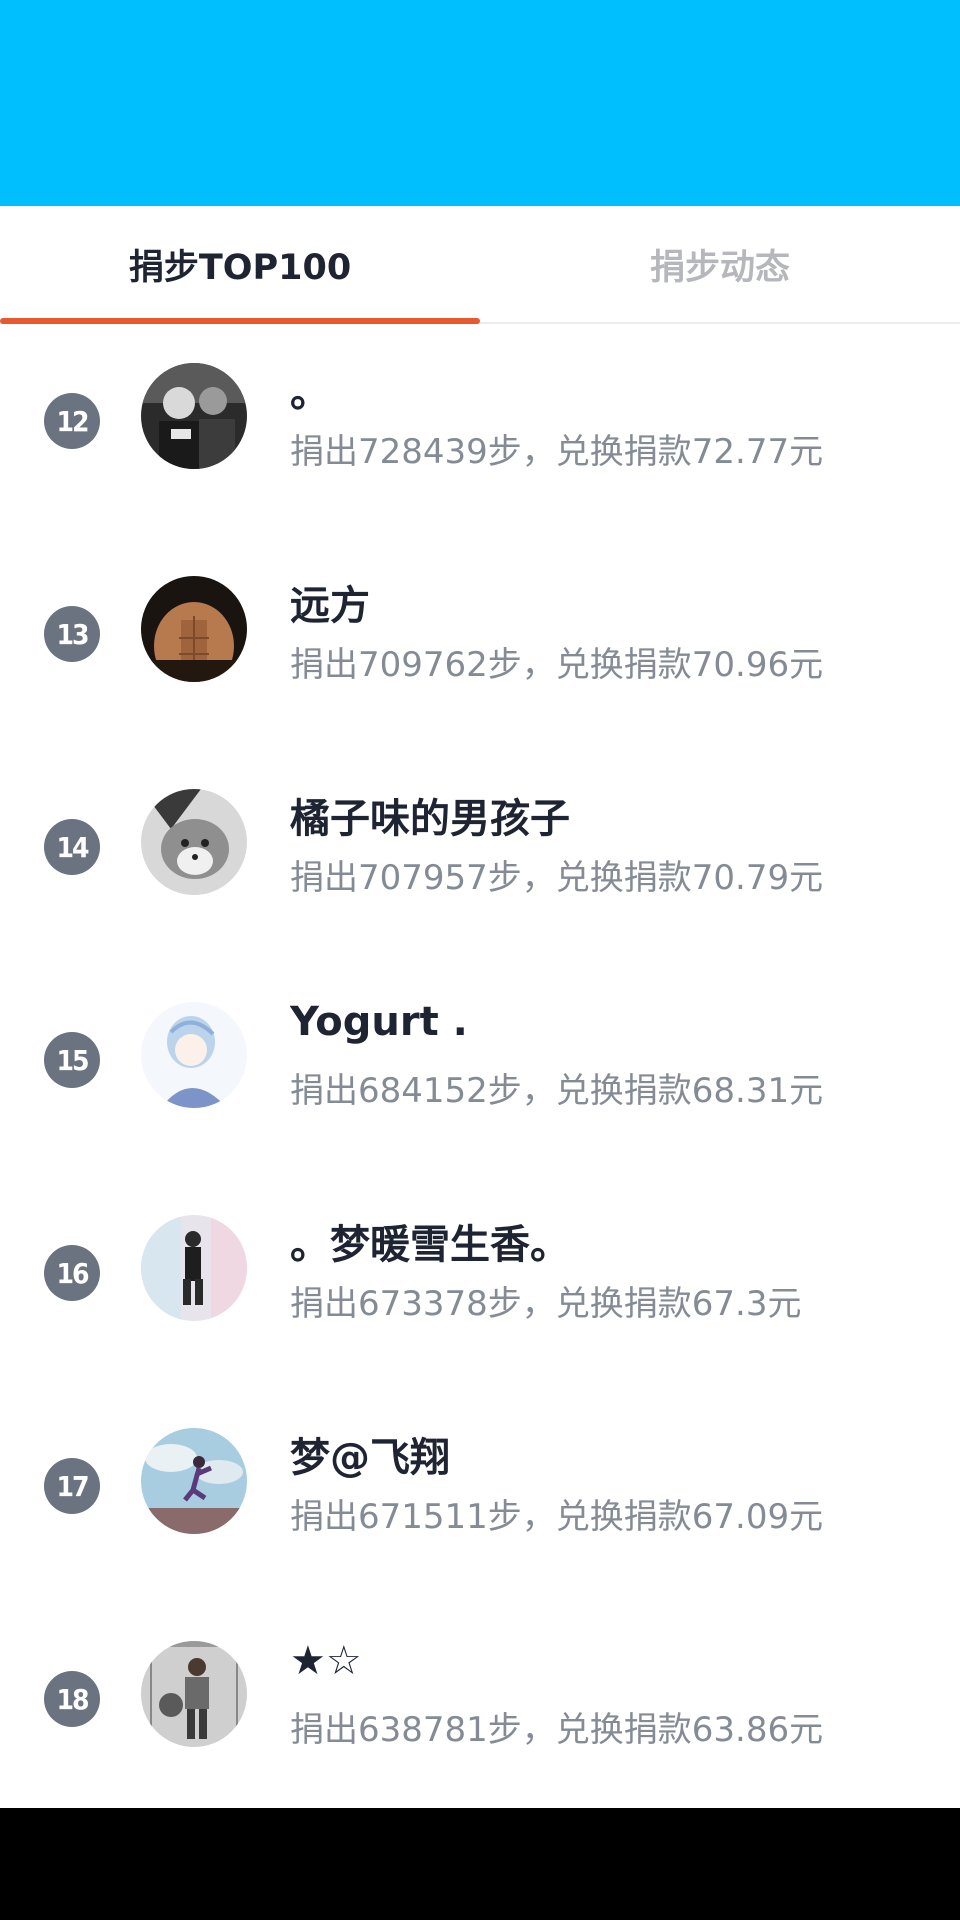 The height and width of the screenshot is (1920, 960). Describe the element at coordinates (72, 847) in the screenshot. I see `rank-badge: 14` at that location.